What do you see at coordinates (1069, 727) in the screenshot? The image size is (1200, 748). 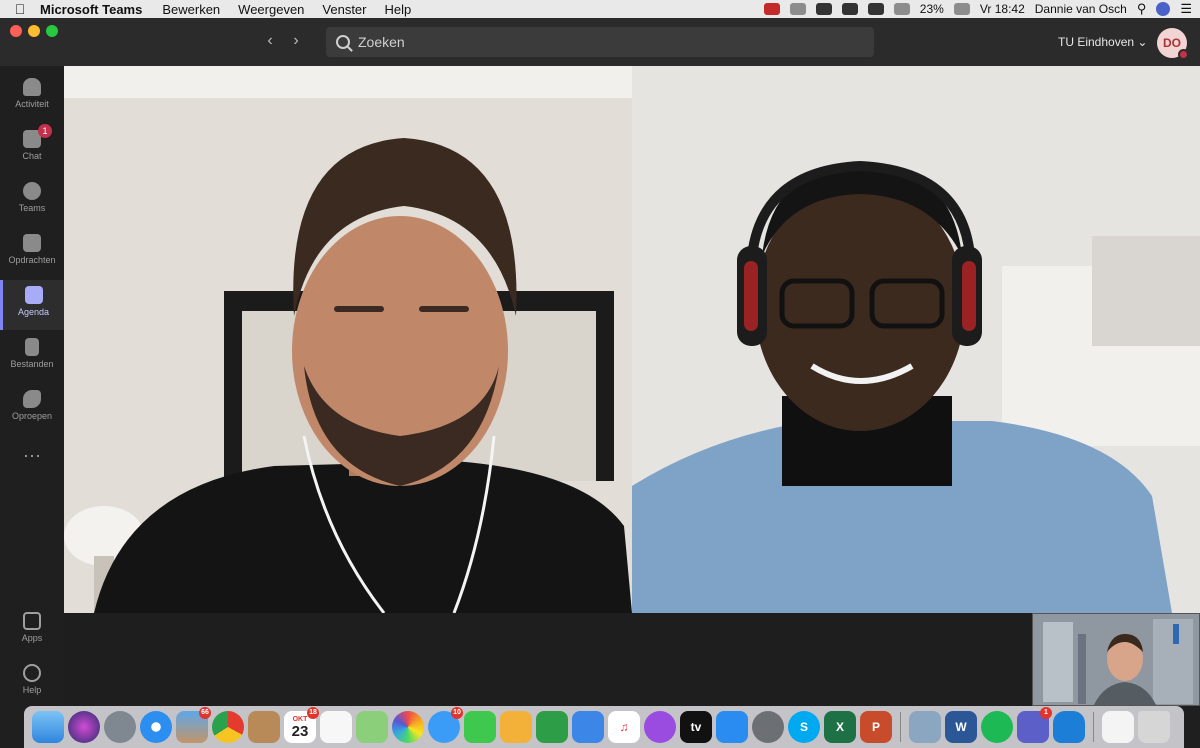 I see `onedrive-icon` at bounding box center [1069, 727].